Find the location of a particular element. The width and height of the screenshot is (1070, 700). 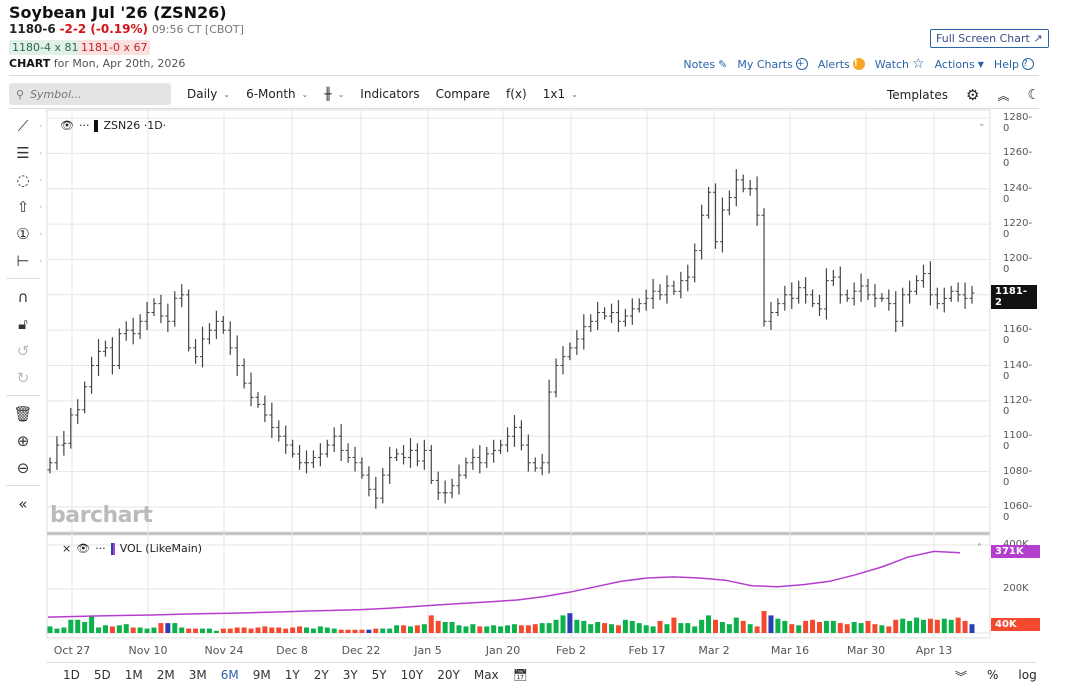

price-axis-label: 1220-0 is located at coordinates (1018, 229).